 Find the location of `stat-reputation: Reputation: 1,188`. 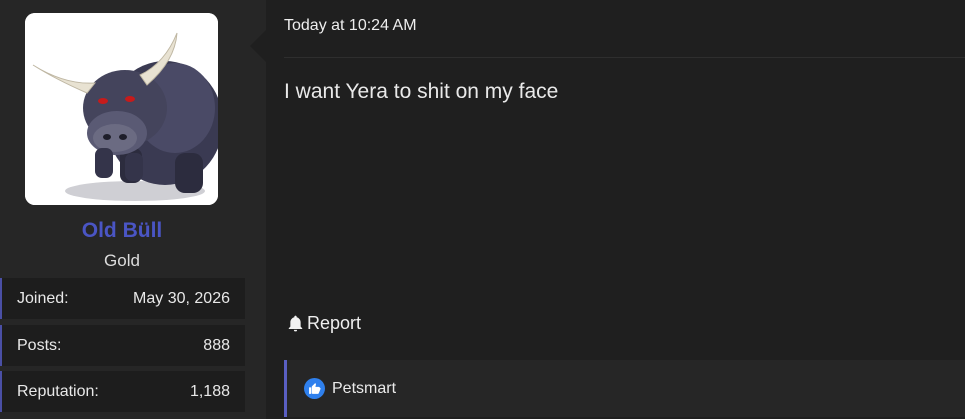

stat-reputation: Reputation: 1,188 is located at coordinates (122, 391).